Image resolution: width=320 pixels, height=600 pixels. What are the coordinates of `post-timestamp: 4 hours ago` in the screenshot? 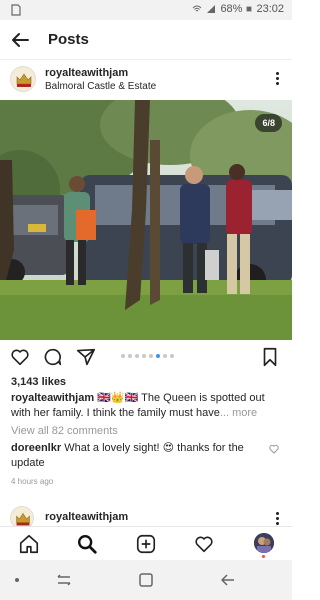 It's located at (32, 481).